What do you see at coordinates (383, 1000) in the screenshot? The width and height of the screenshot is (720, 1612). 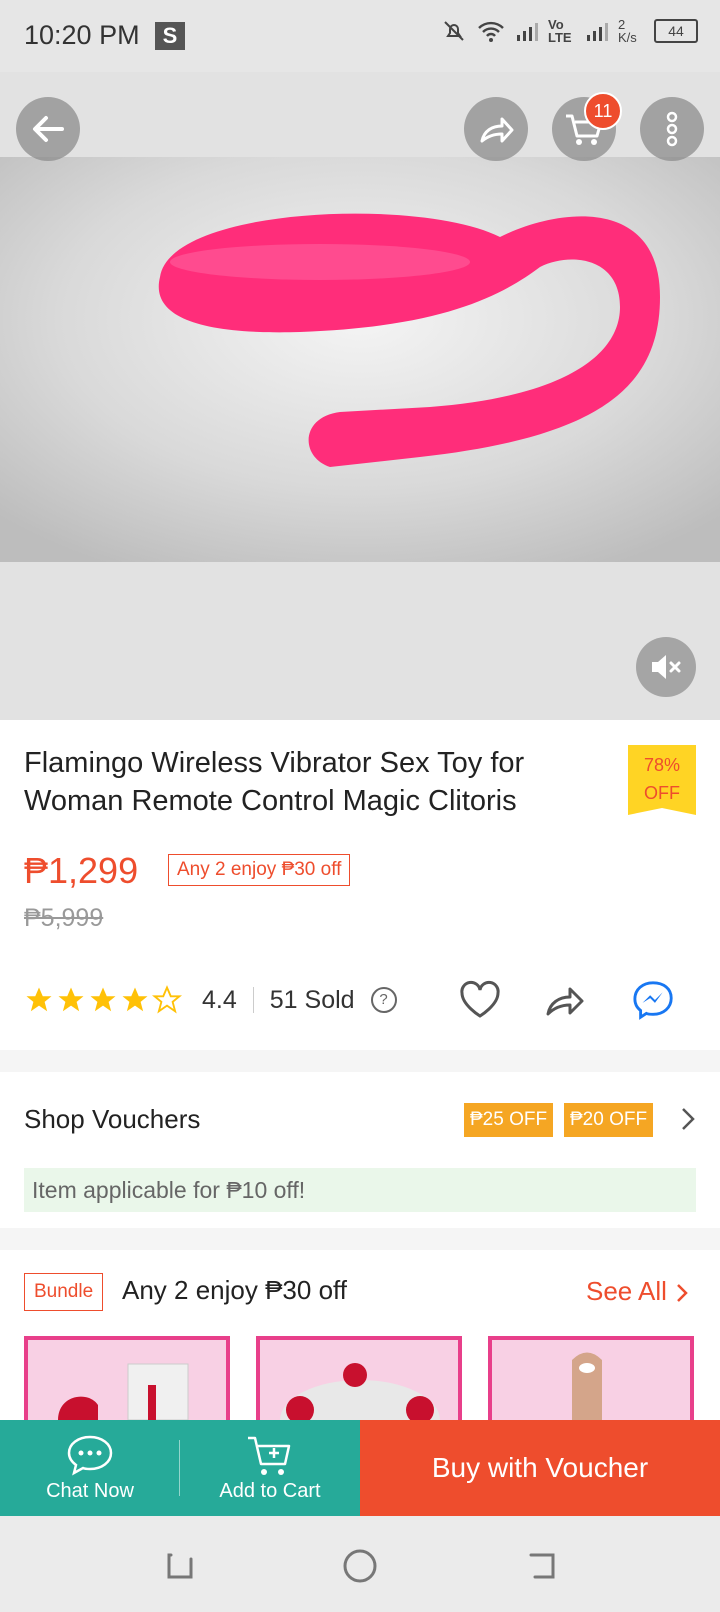 I see `help-icon: ?` at bounding box center [383, 1000].